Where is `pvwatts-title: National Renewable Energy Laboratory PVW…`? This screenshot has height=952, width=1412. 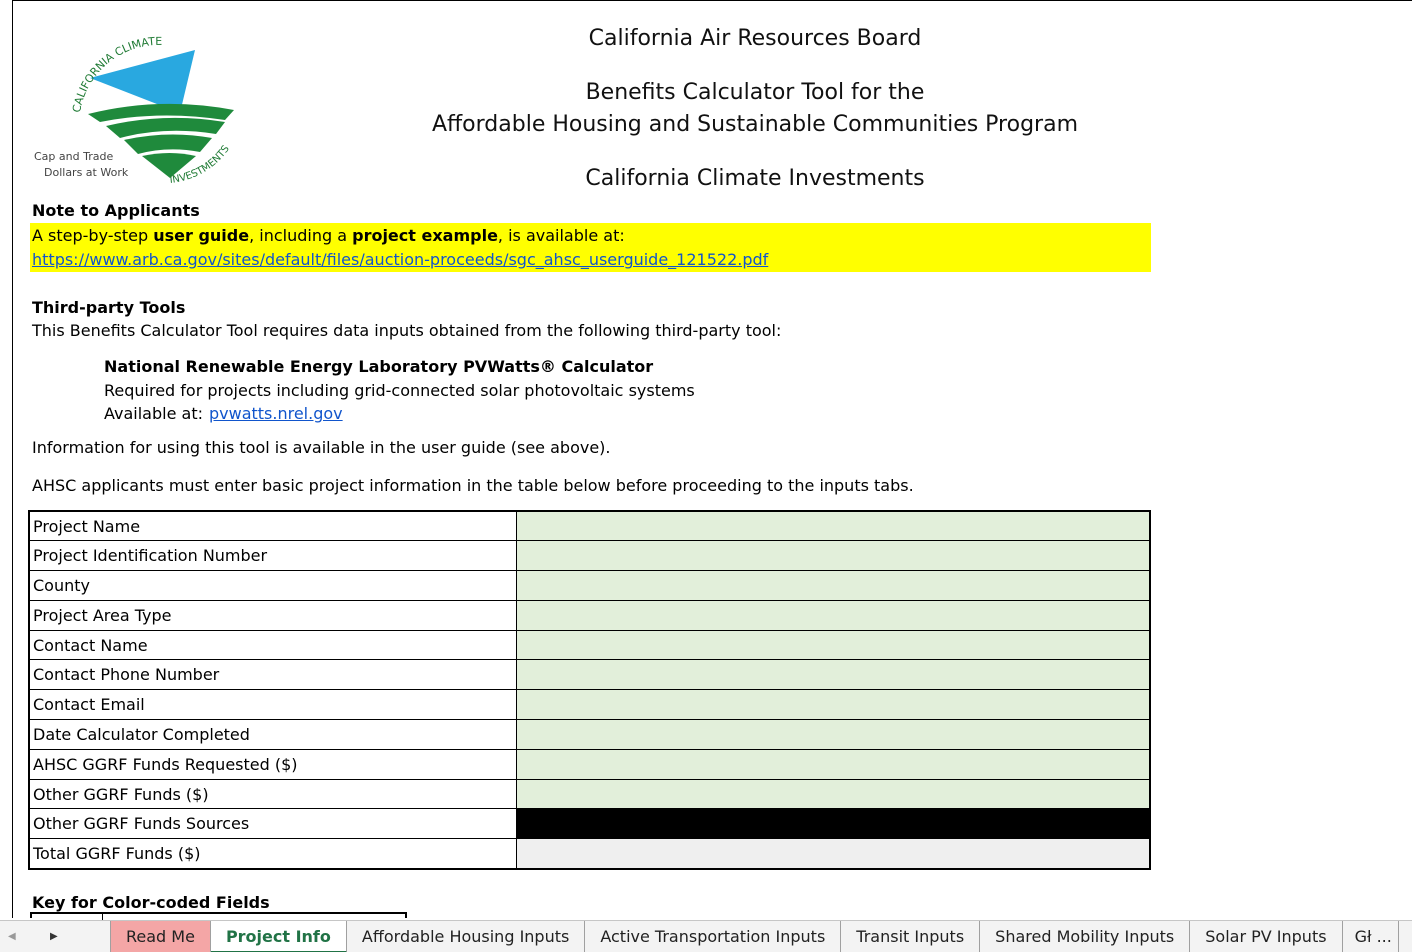
pvwatts-title: National Renewable Energy Laboratory PVW… is located at coordinates (379, 366).